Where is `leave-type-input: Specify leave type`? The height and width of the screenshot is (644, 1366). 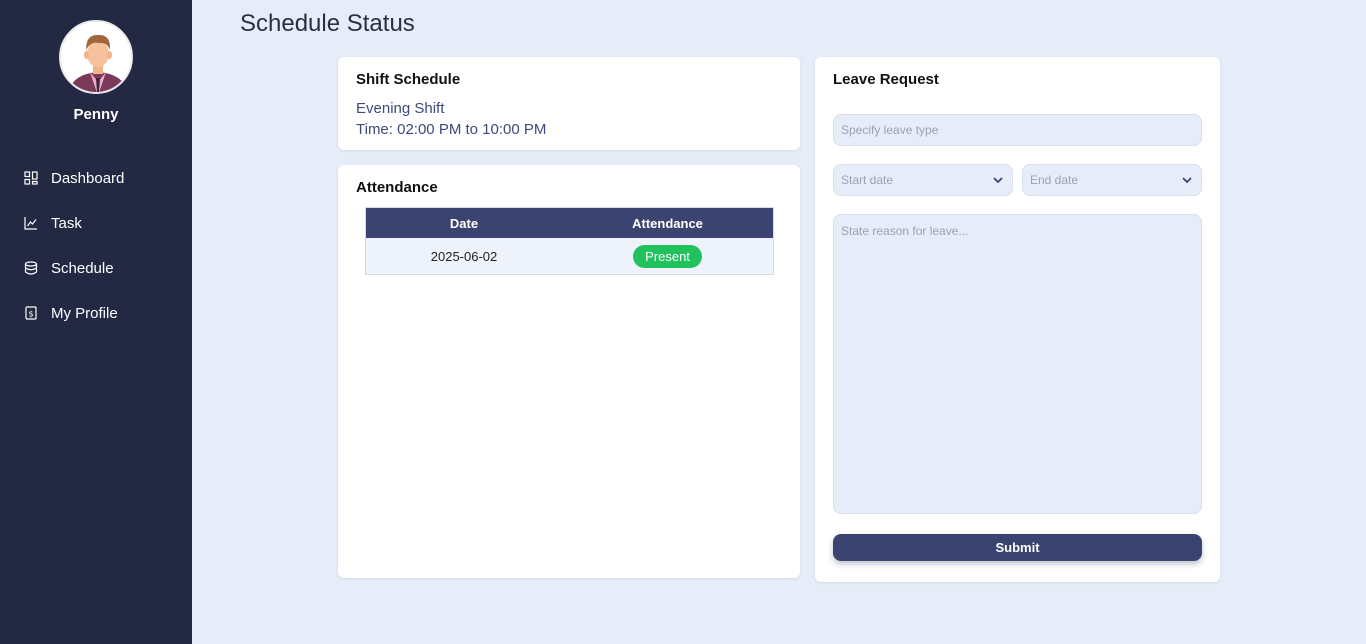
leave-type-input: Specify leave type is located at coordinates (1017, 130).